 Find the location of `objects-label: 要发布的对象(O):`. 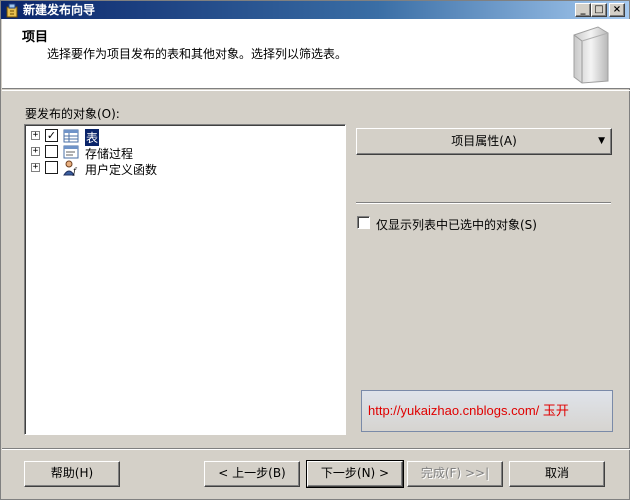

objects-label: 要发布的对象(O): is located at coordinates (72, 114).